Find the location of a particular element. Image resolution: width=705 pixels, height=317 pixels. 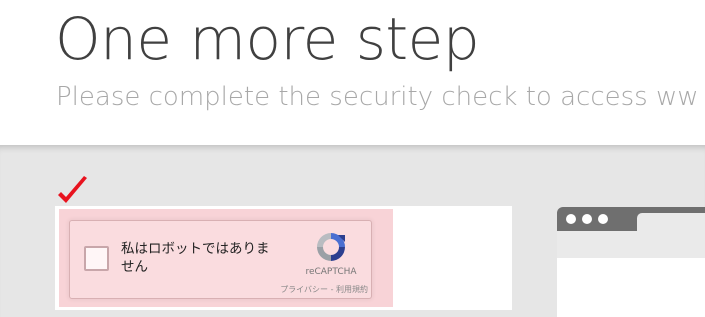

browser-titlebar is located at coordinates (631, 219).